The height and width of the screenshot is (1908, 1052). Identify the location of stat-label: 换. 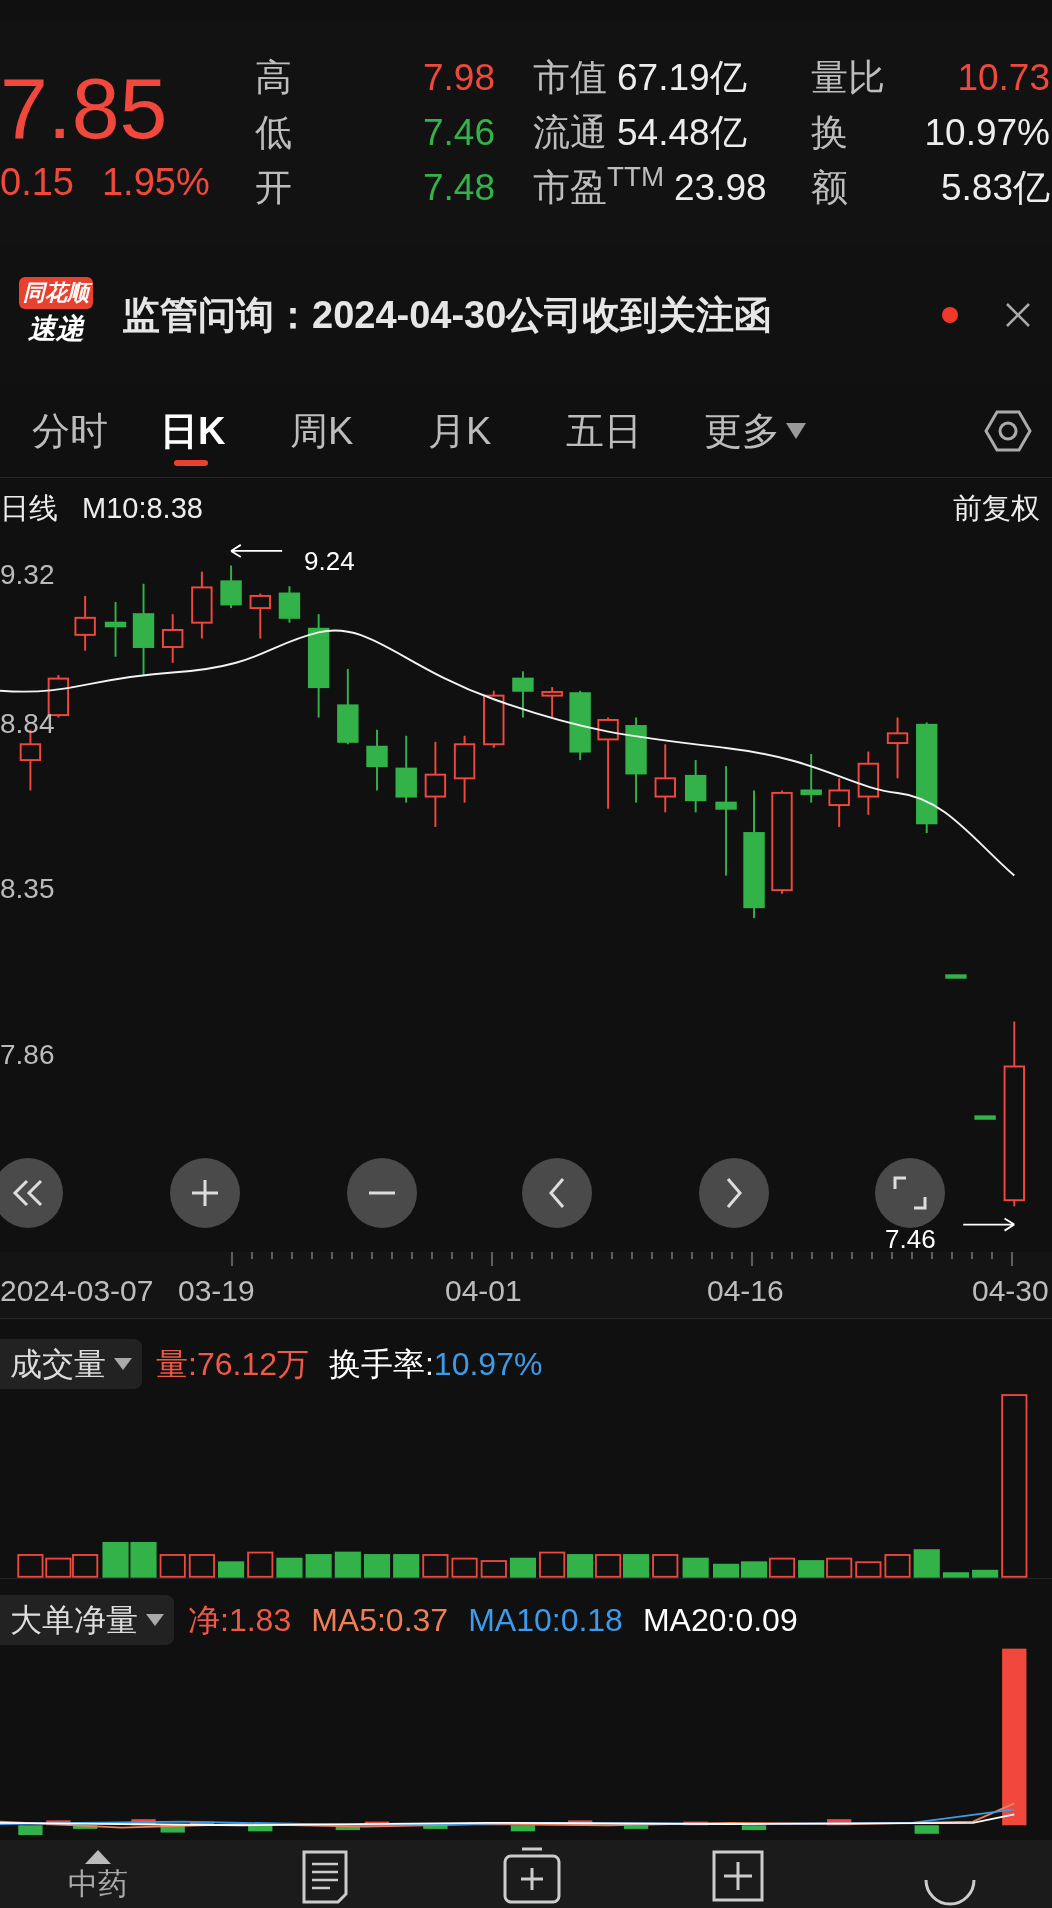
(829, 132).